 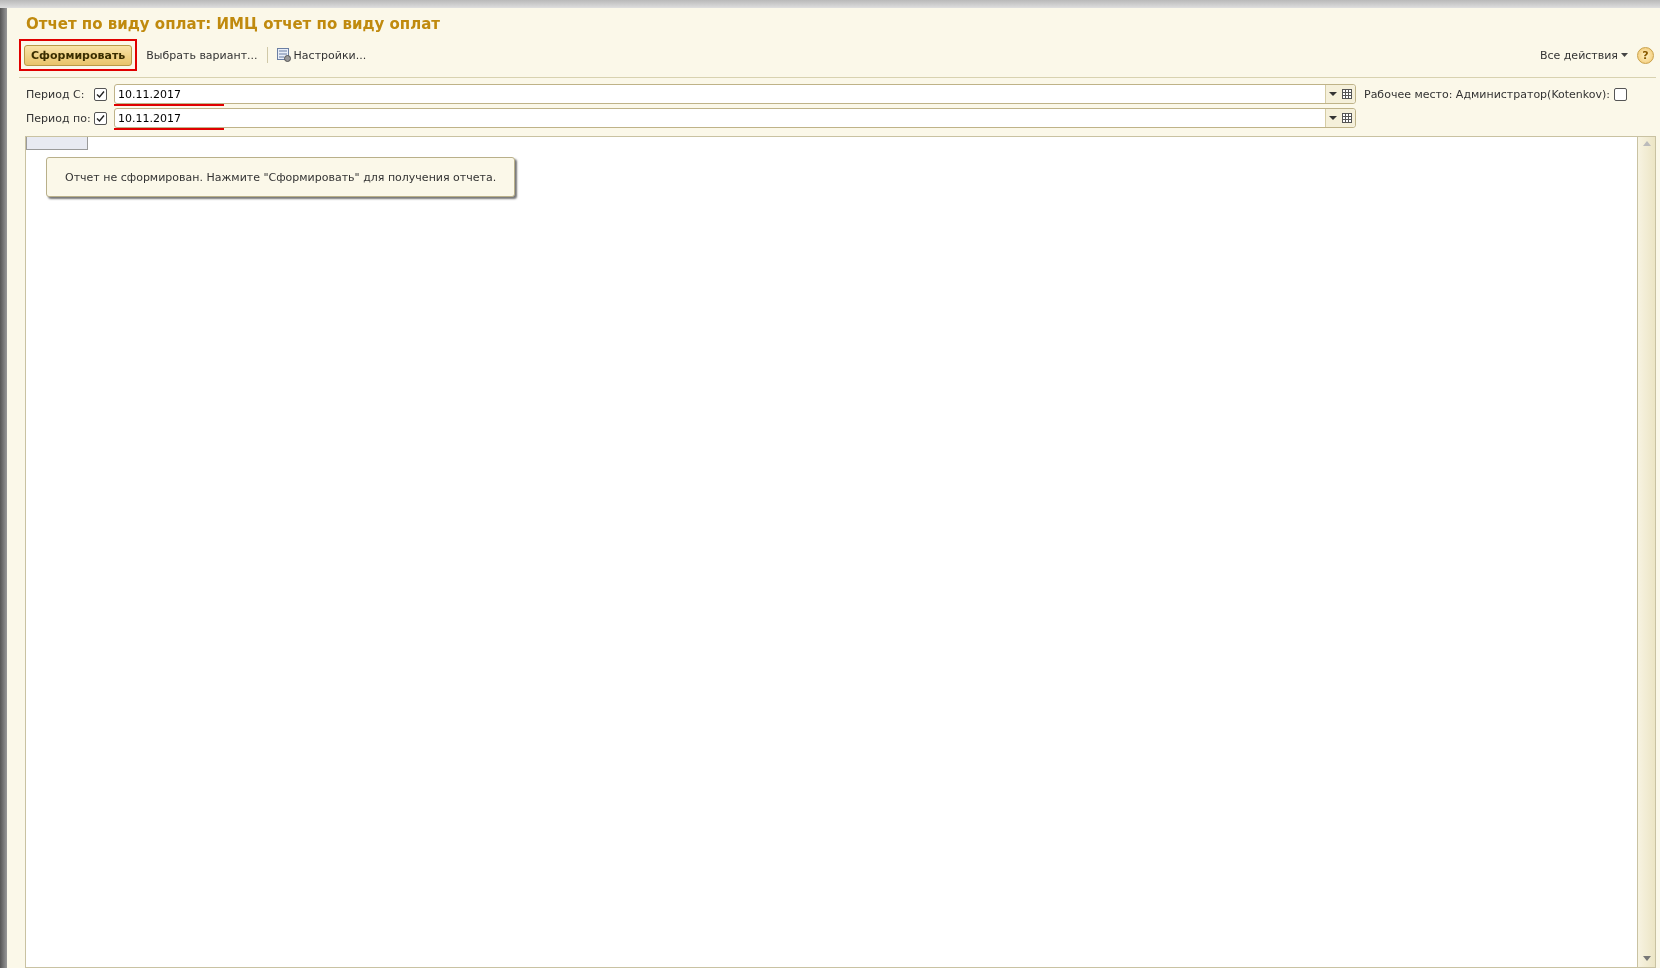 What do you see at coordinates (1645, 55) in the screenshot?
I see `help-button: ?` at bounding box center [1645, 55].